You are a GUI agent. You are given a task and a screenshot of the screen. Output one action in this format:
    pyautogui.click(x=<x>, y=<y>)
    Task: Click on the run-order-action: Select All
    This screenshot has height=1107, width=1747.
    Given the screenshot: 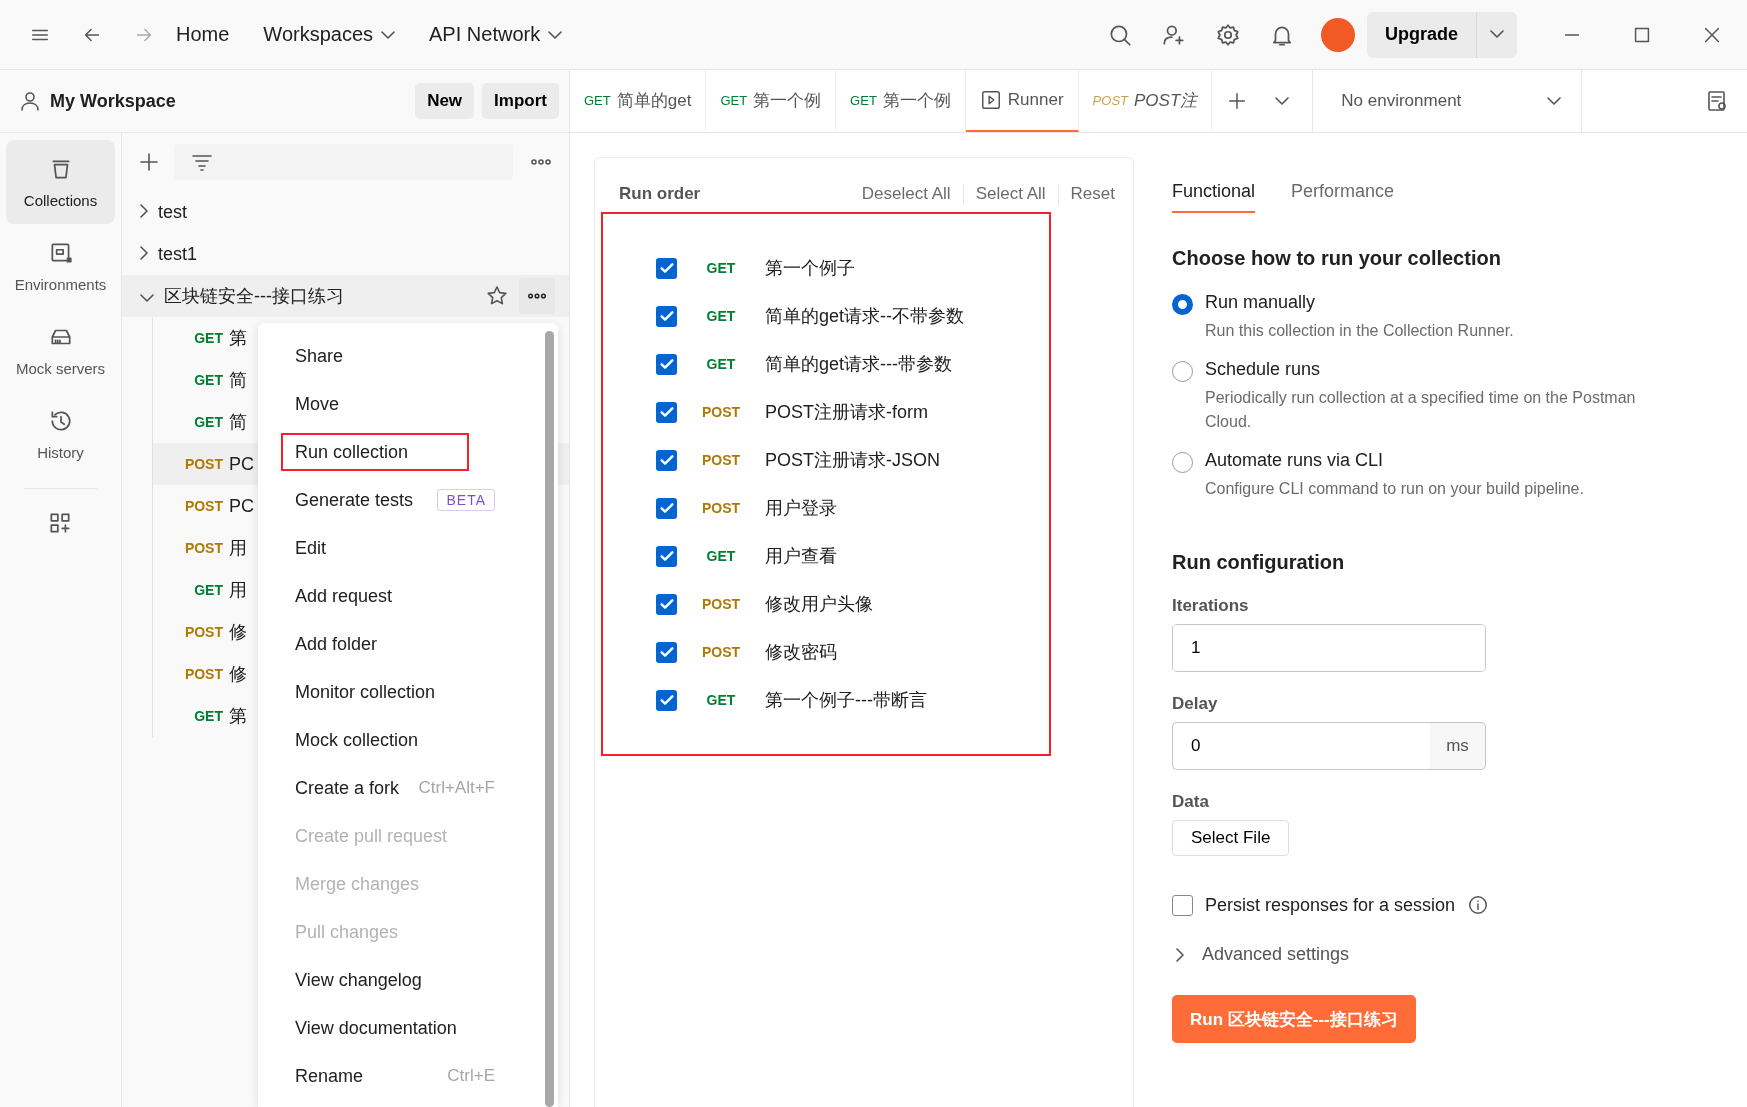 What is the action you would take?
    pyautogui.click(x=1010, y=194)
    